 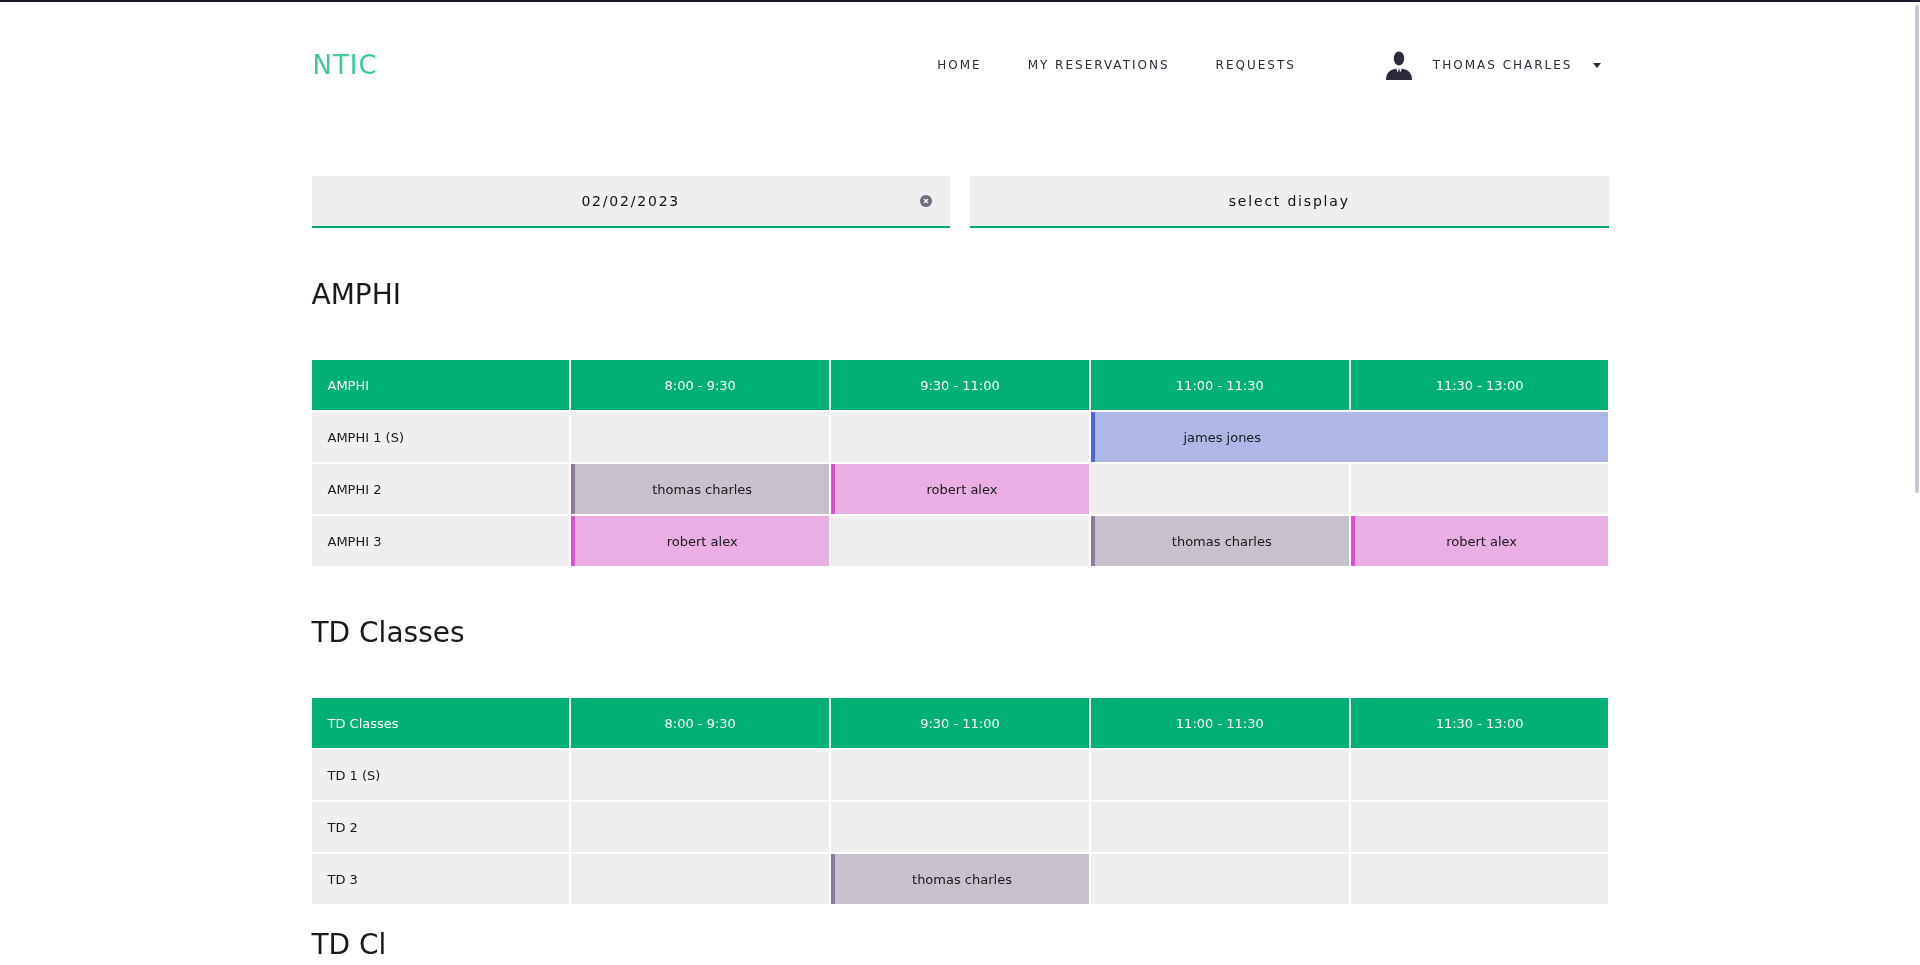 I want to click on section-heading: TD Classes, so click(x=388, y=633).